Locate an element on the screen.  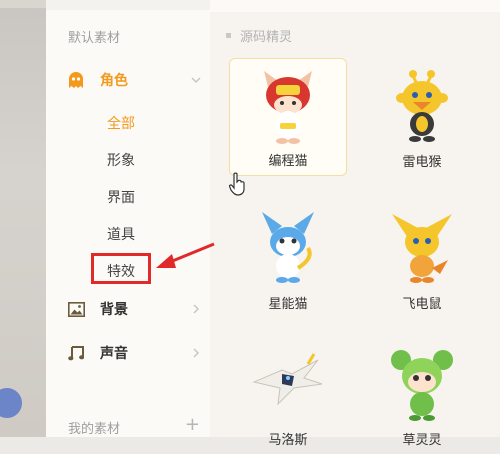
annotation-arrow-icon is located at coordinates (185, 255).